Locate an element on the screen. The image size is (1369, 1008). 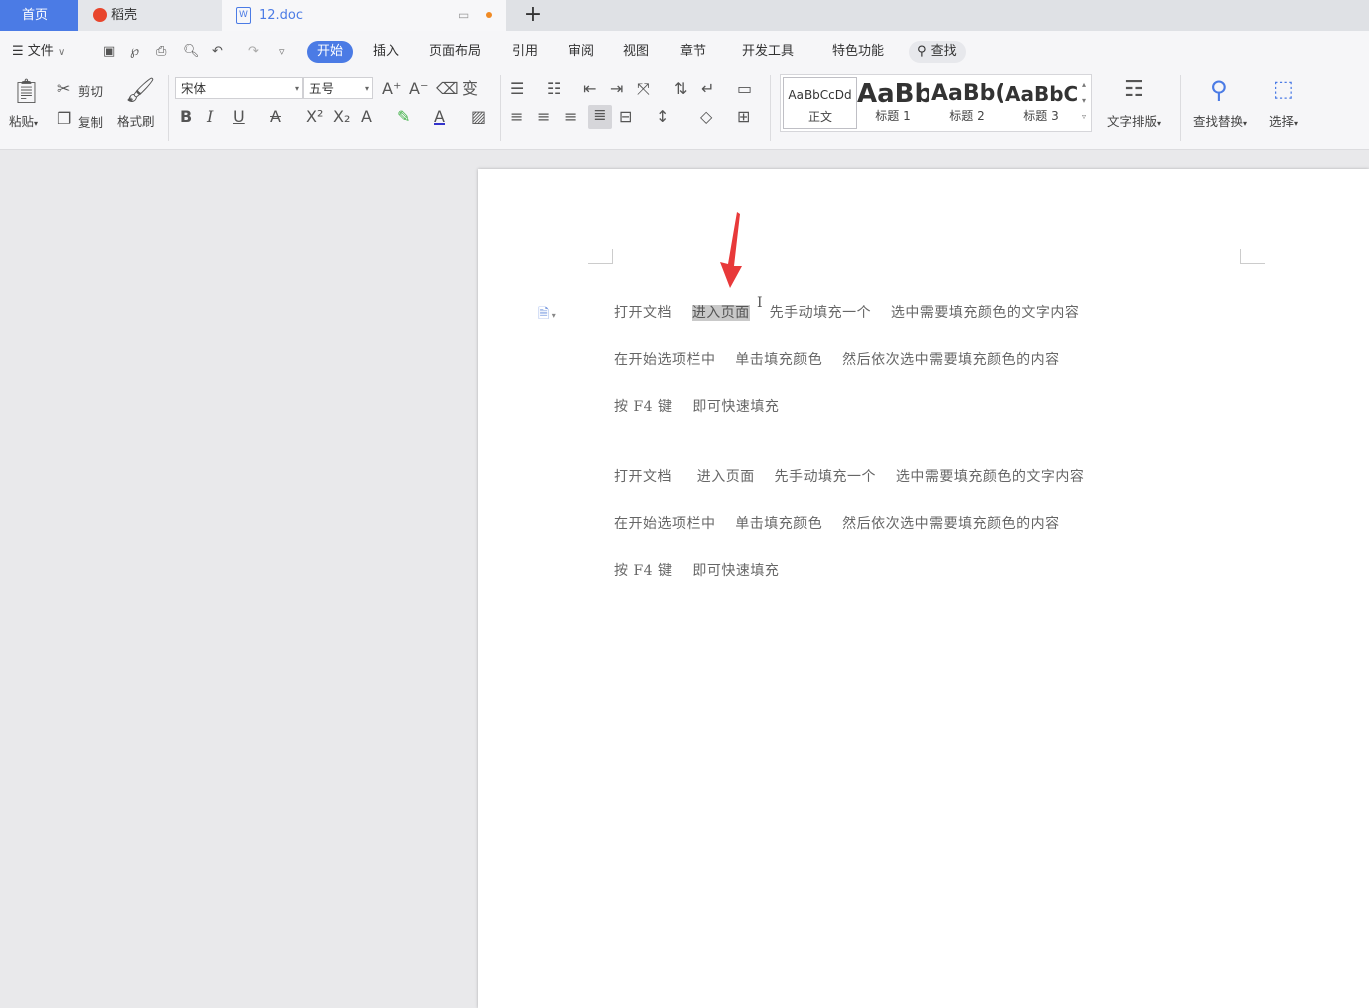
text-effect-icon: A is located at coordinates (366, 117).